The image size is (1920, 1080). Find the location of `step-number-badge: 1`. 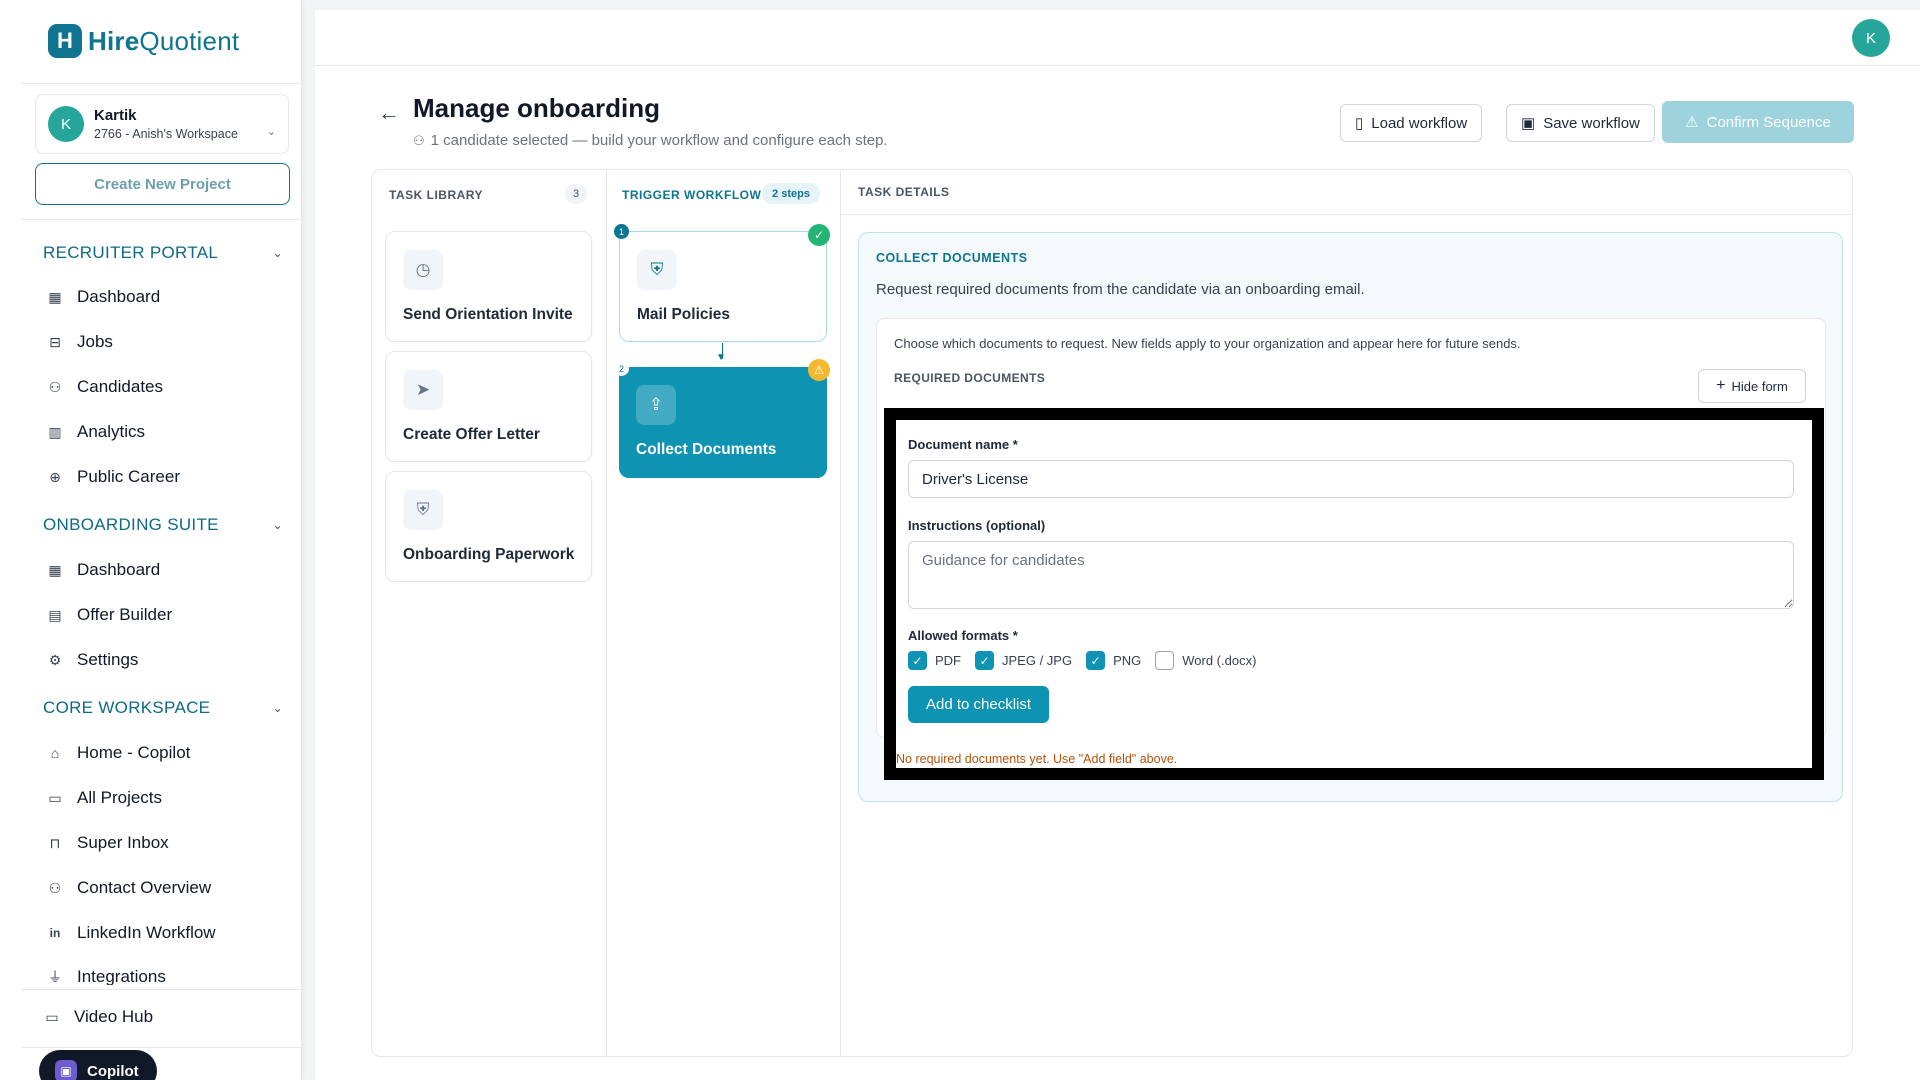

step-number-badge: 1 is located at coordinates (621, 231).